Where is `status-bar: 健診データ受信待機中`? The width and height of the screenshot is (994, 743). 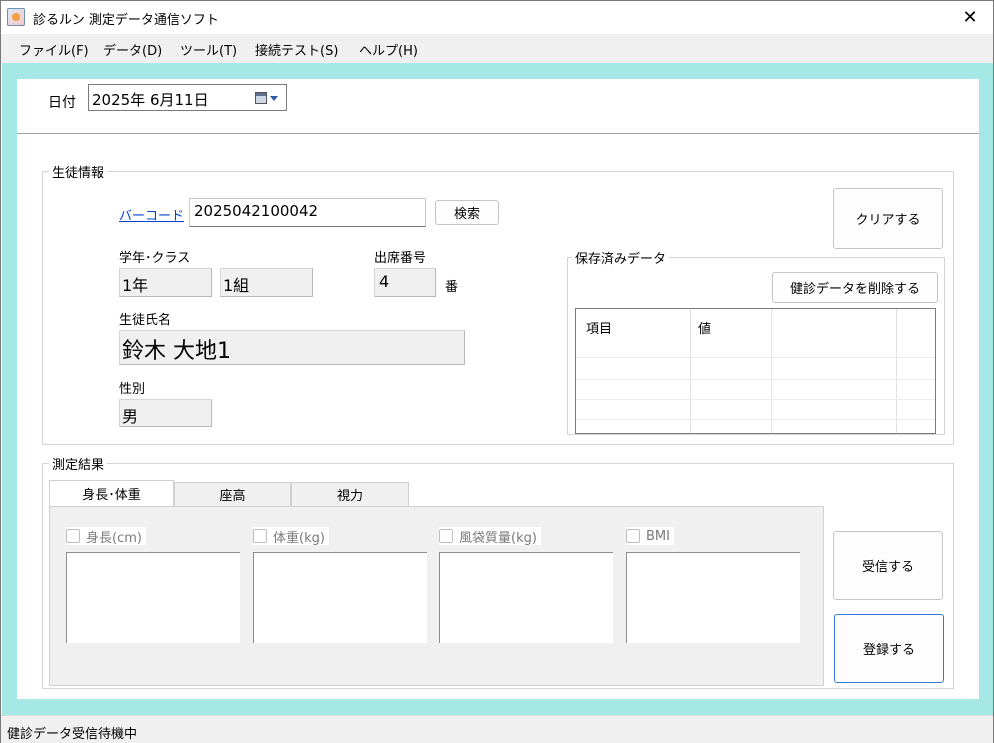 status-bar: 健診データ受信待機中 is located at coordinates (497, 729).